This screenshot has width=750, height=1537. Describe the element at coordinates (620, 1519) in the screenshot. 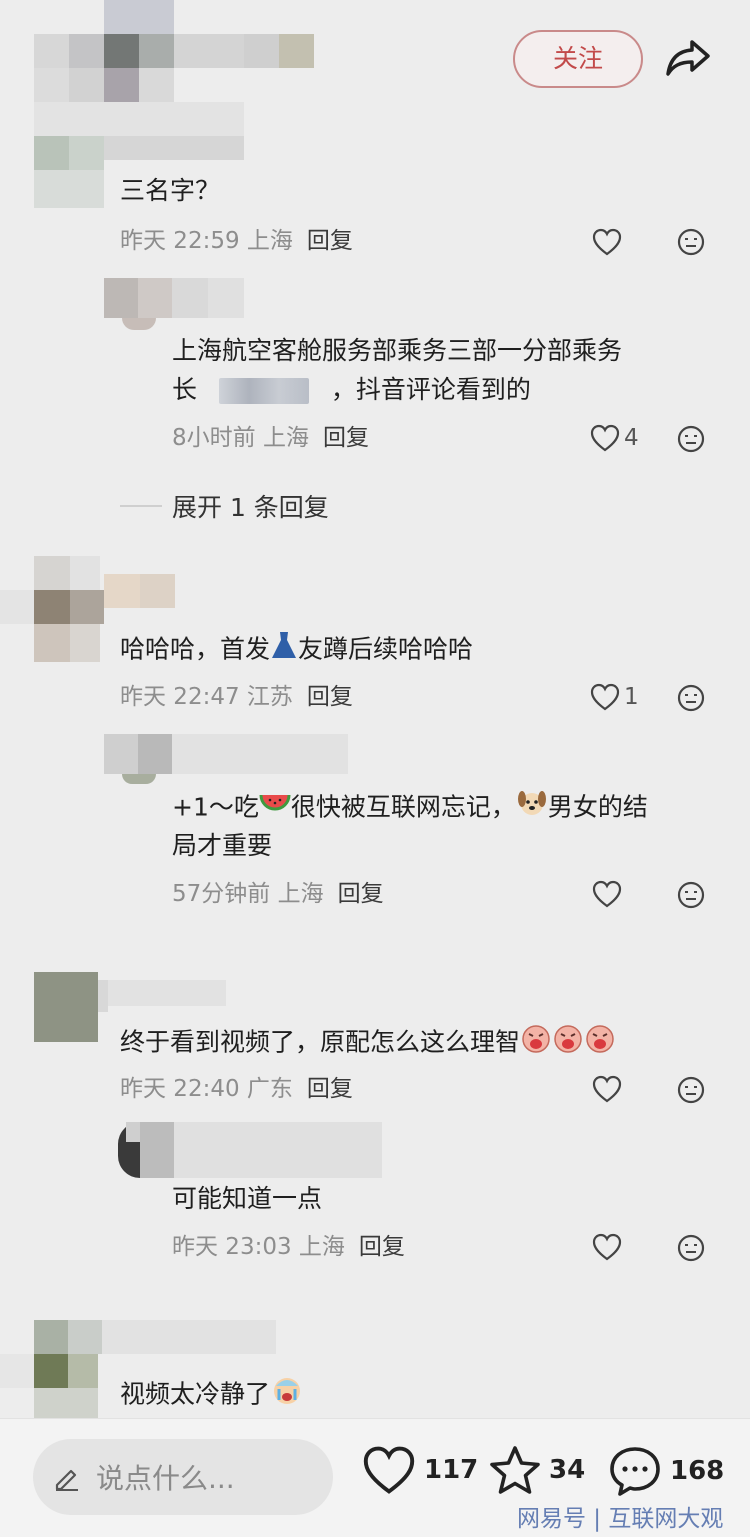

I see `watermark: 网易号 | 互联网大观` at that location.